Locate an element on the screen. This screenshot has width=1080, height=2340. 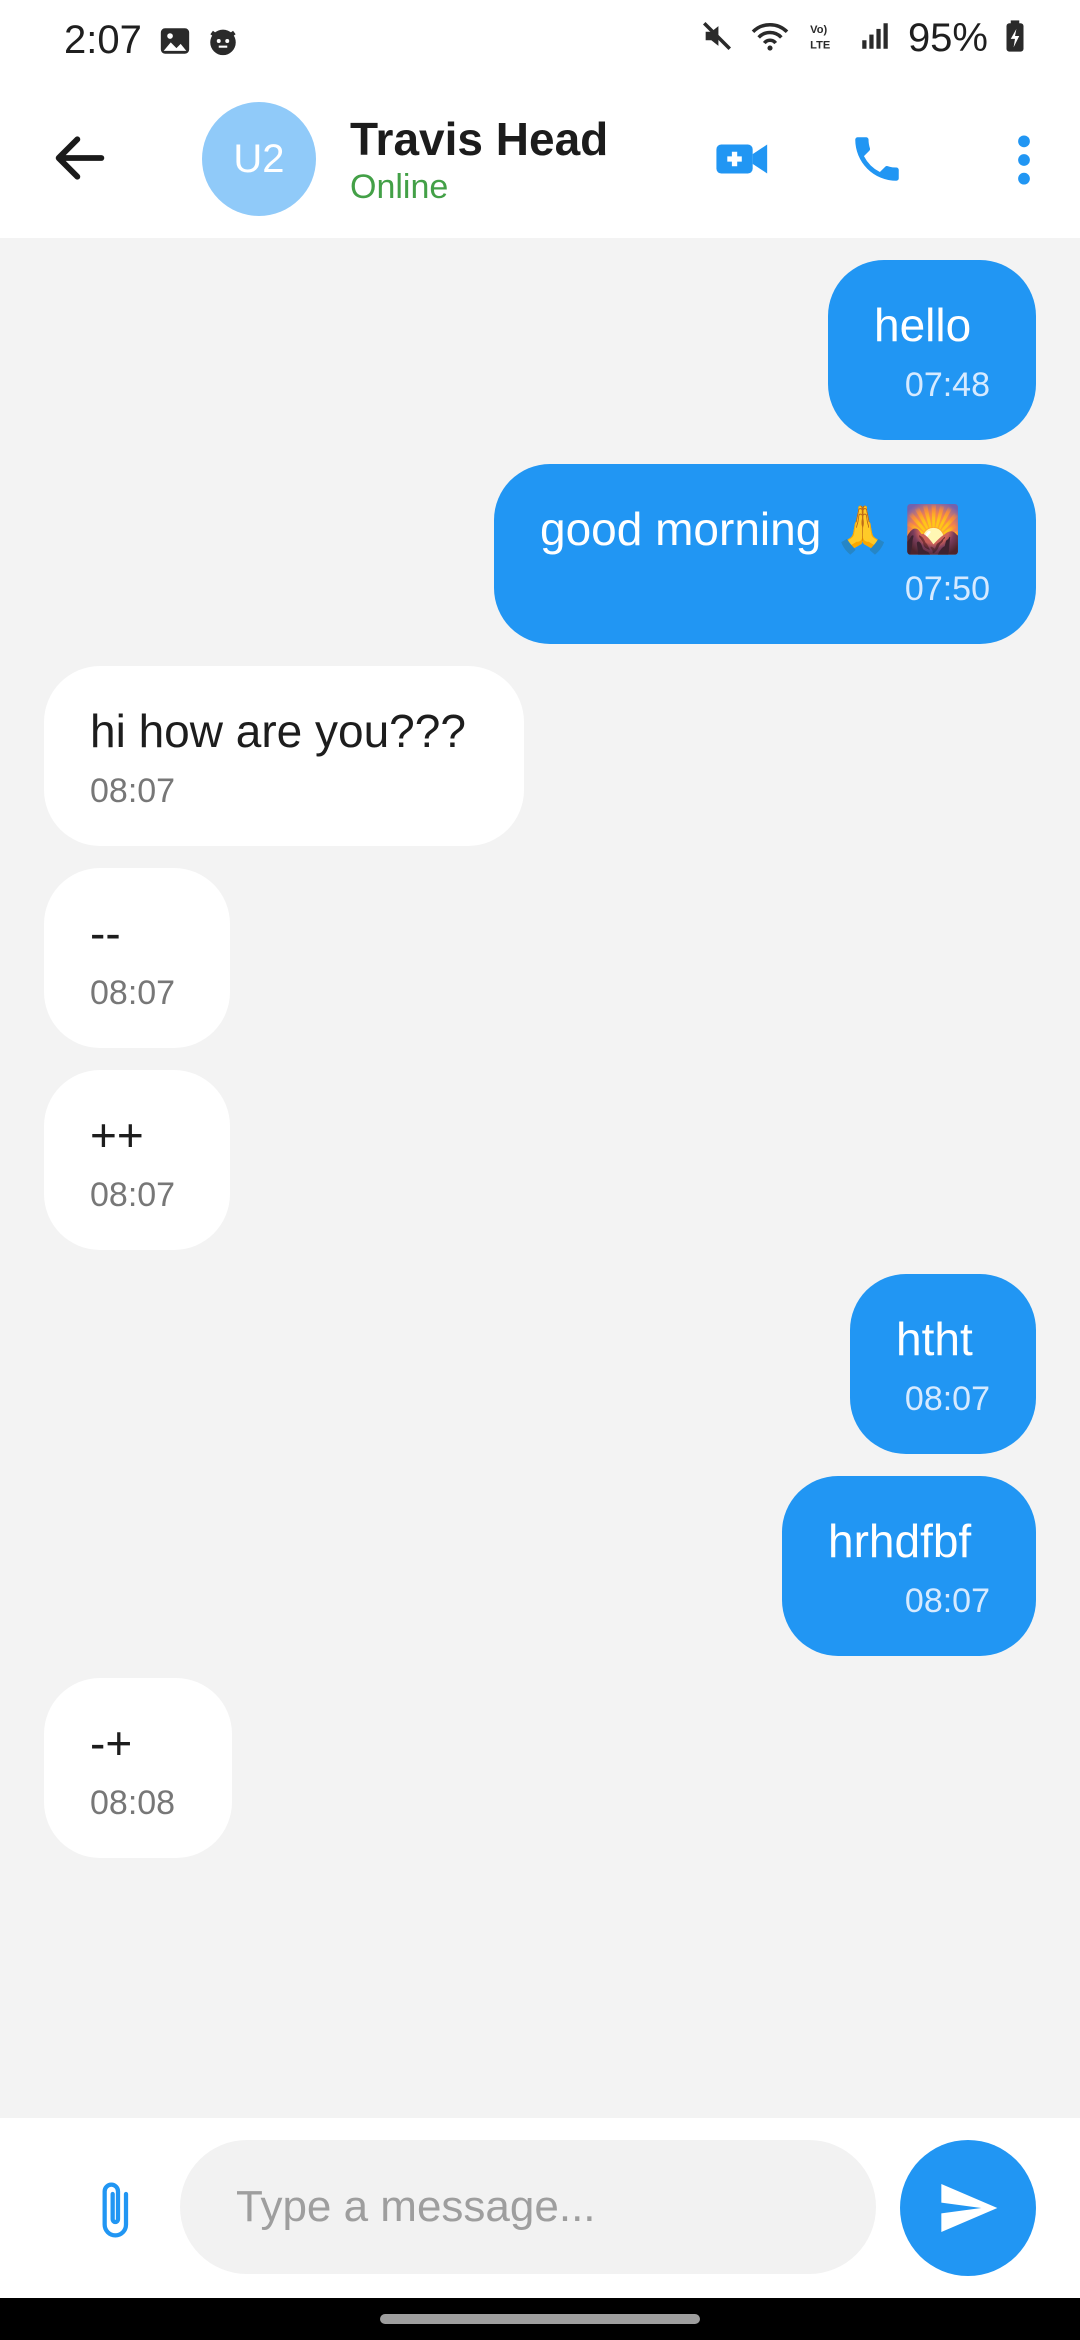
volte-icon: Vo) LTE is located at coordinates (824, 38).